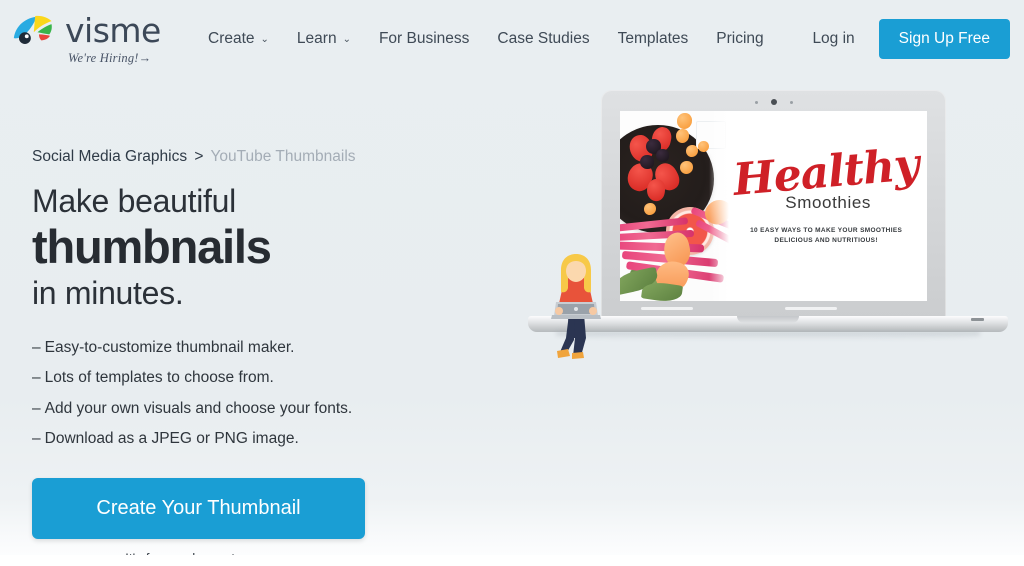 The image size is (1024, 566). Describe the element at coordinates (826, 241) in the screenshot. I see `slide-tagline-line-2: DELICIOUS AND NUTRITIOUS!` at that location.